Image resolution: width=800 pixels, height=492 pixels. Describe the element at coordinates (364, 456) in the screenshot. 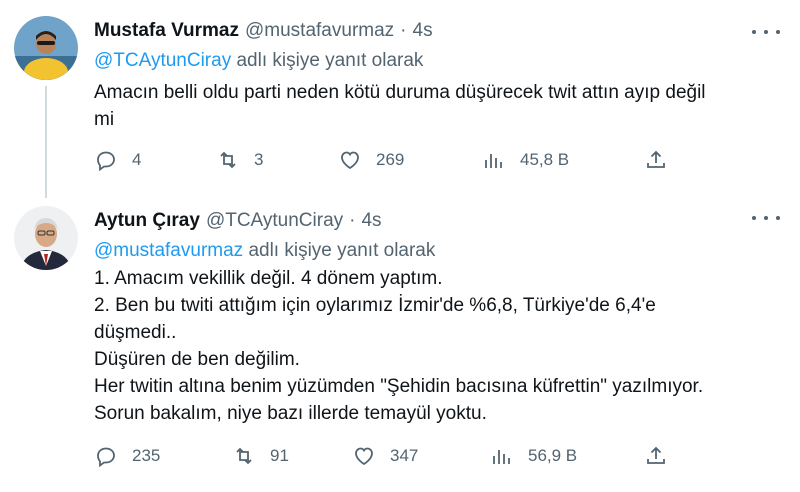

I see `heart-icon` at that location.